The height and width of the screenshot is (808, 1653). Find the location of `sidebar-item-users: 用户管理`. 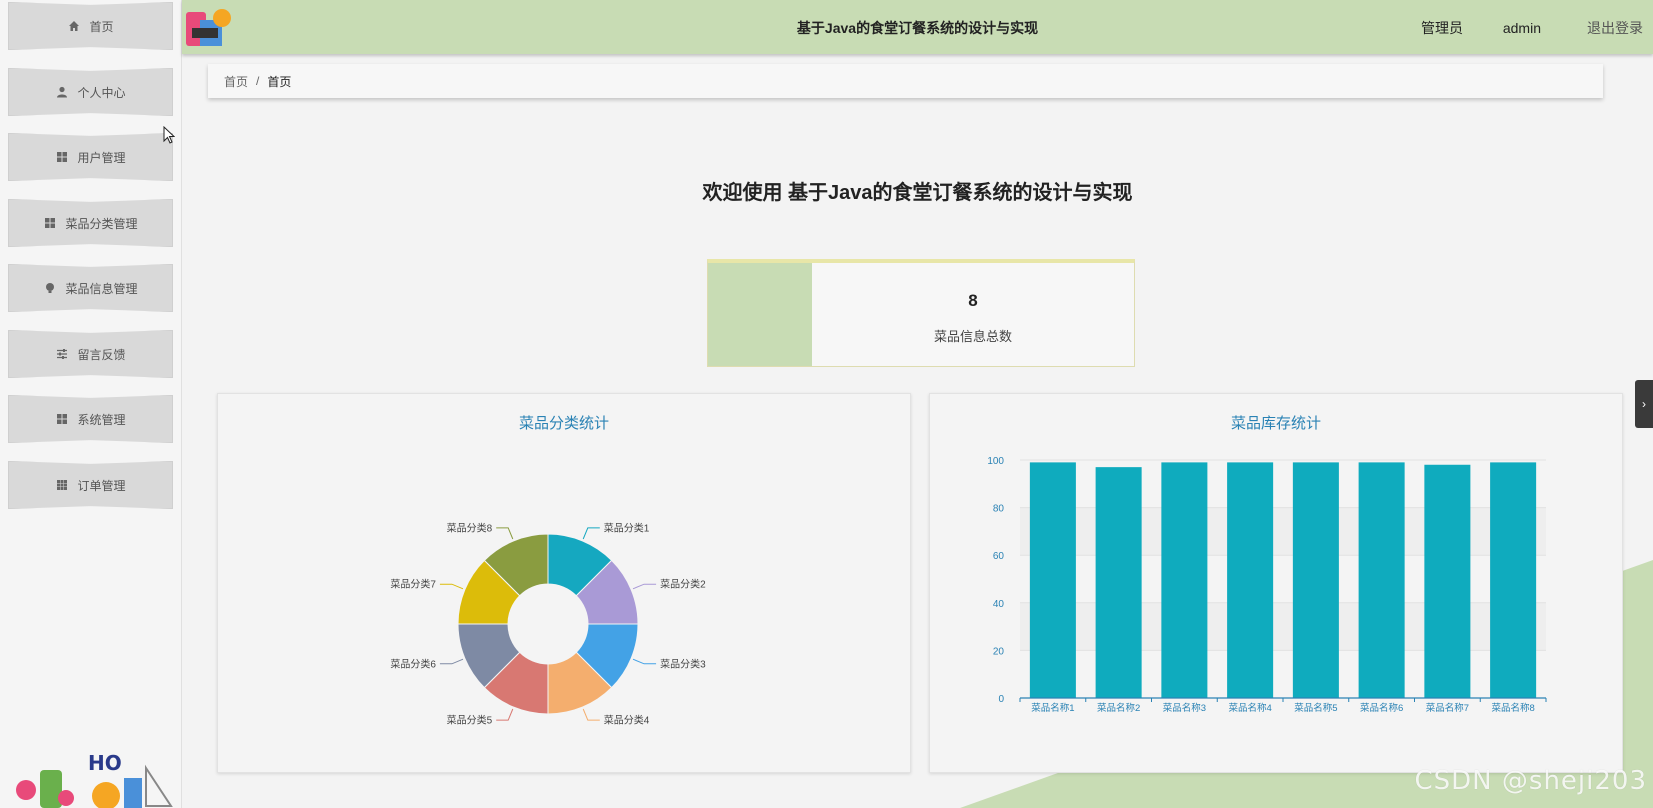

sidebar-item-users: 用户管理 is located at coordinates (90, 157).